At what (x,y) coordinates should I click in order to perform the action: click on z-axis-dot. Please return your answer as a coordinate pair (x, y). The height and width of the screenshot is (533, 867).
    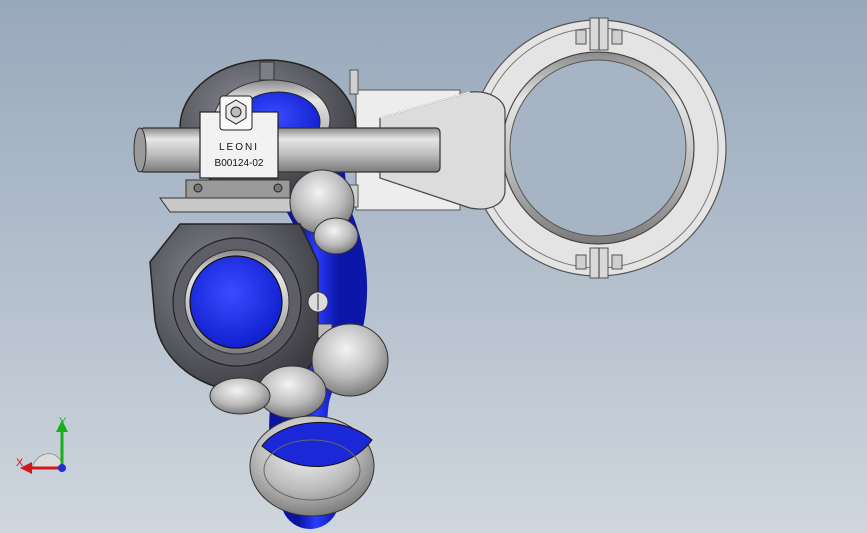
    Looking at the image, I should click on (62, 468).